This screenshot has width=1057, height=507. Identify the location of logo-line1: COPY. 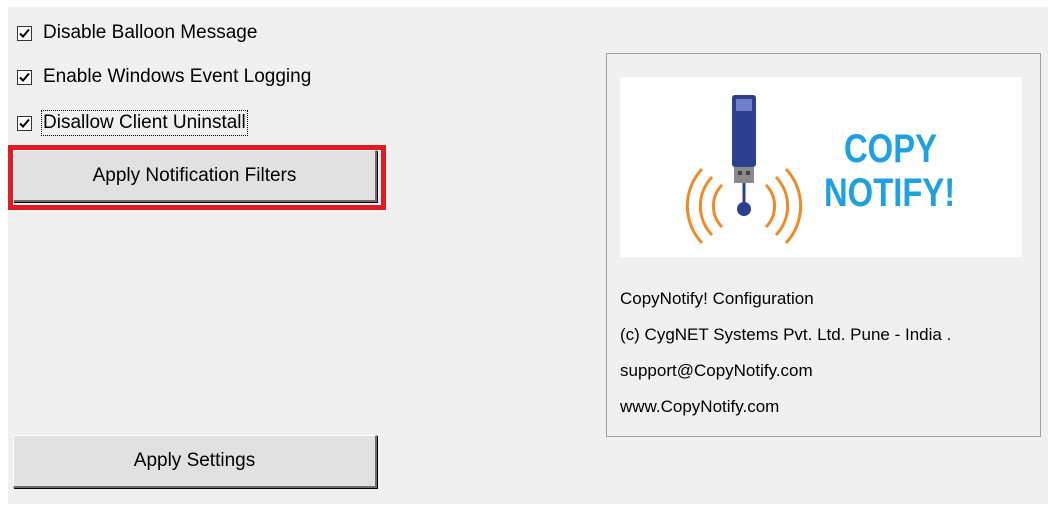
(890, 149).